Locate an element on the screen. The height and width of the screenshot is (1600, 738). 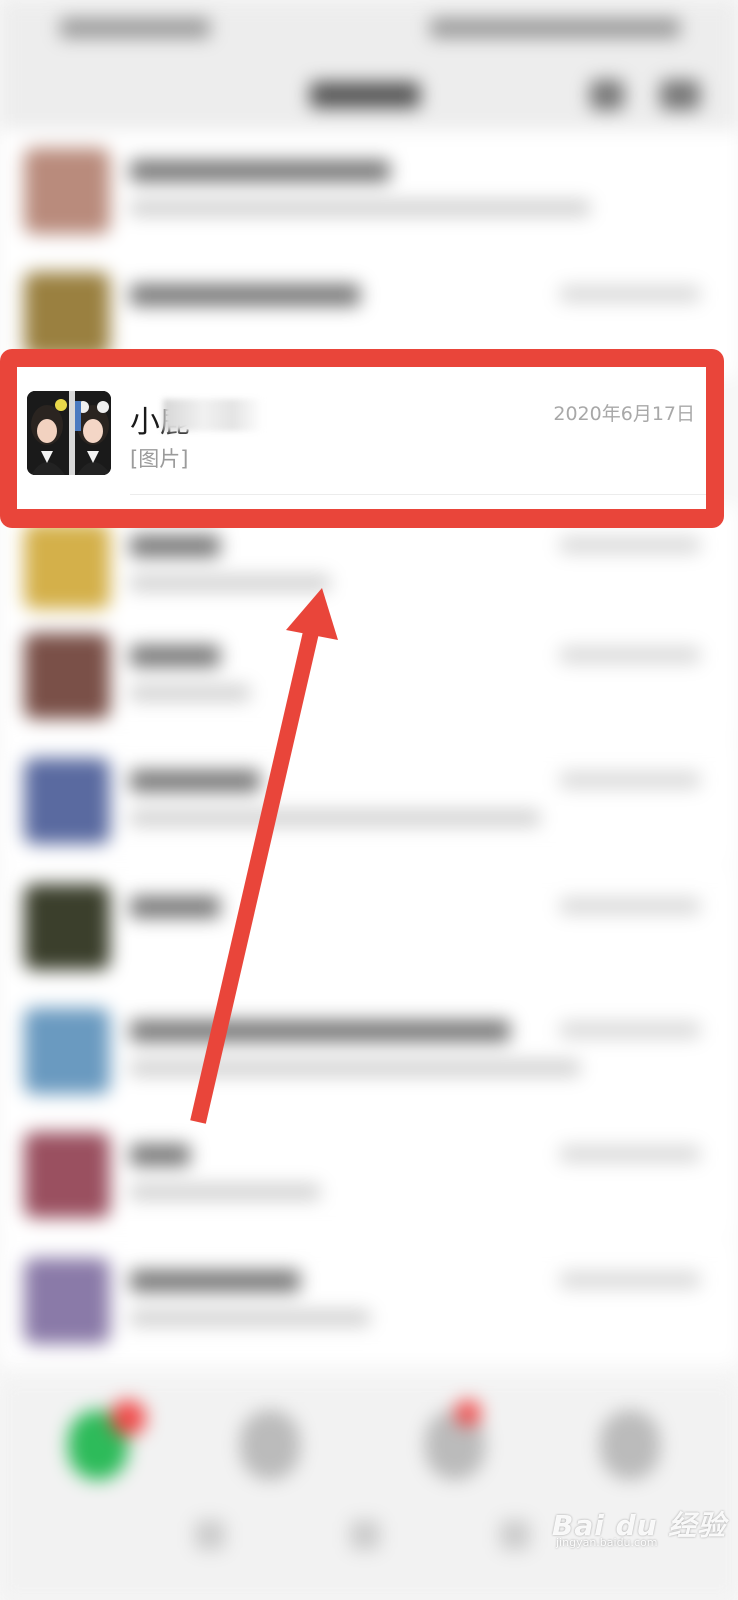
watermark-url: jingyan.baidu.com is located at coordinates (607, 1542).